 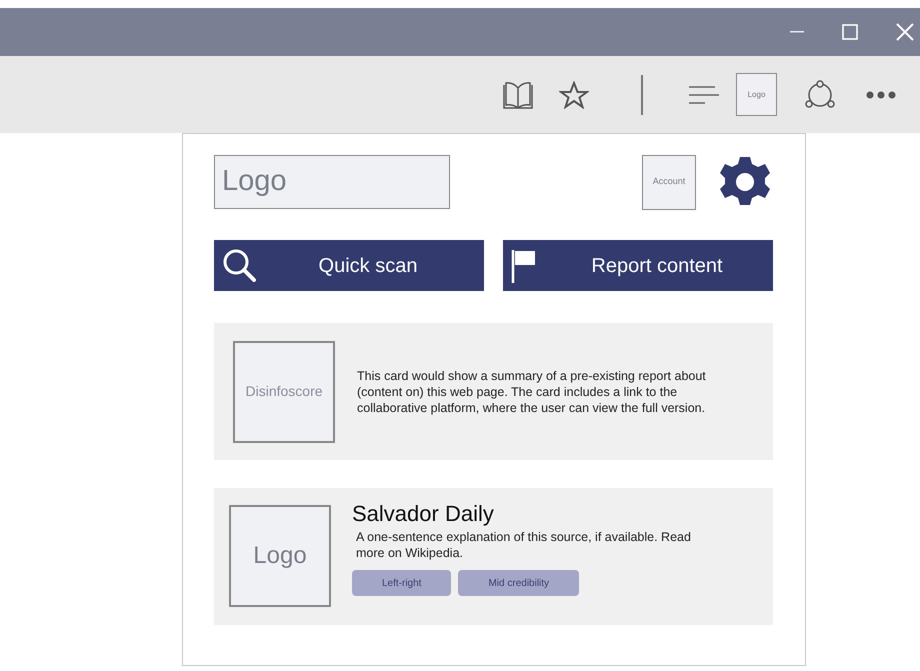 What do you see at coordinates (850, 32) in the screenshot?
I see `maximize-icon` at bounding box center [850, 32].